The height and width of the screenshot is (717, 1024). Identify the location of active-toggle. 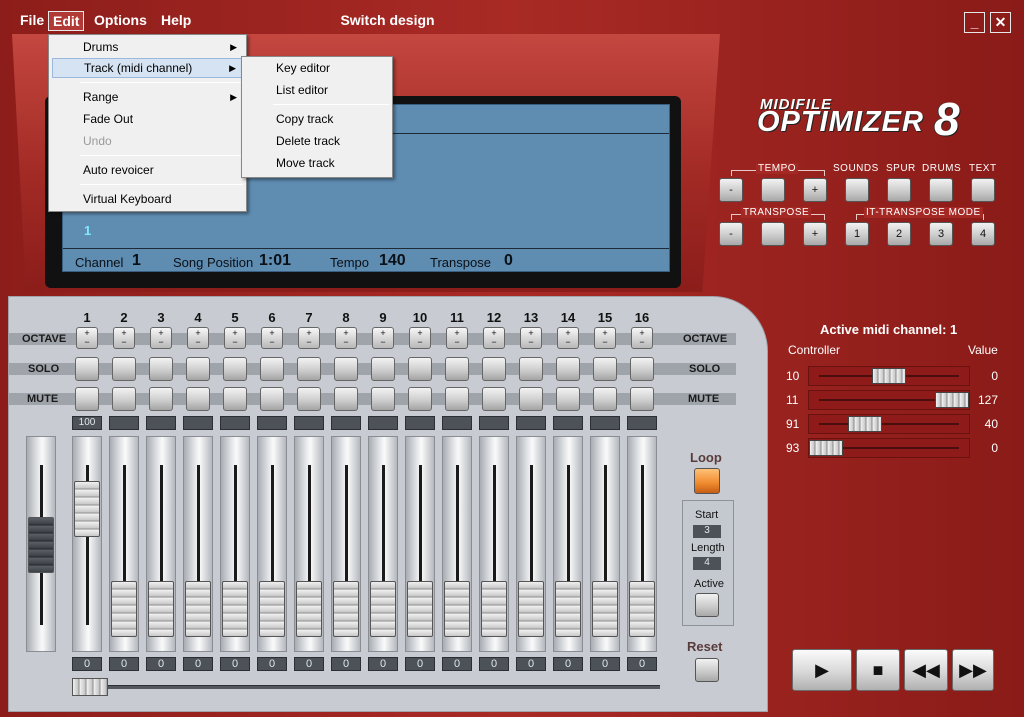
(707, 605).